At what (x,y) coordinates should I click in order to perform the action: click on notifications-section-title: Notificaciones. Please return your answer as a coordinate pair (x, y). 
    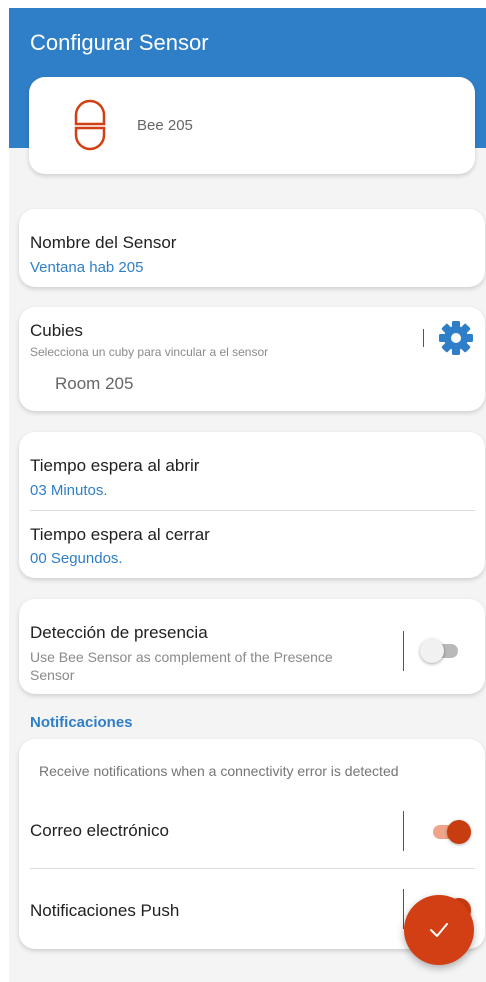
    Looking at the image, I should click on (81, 722).